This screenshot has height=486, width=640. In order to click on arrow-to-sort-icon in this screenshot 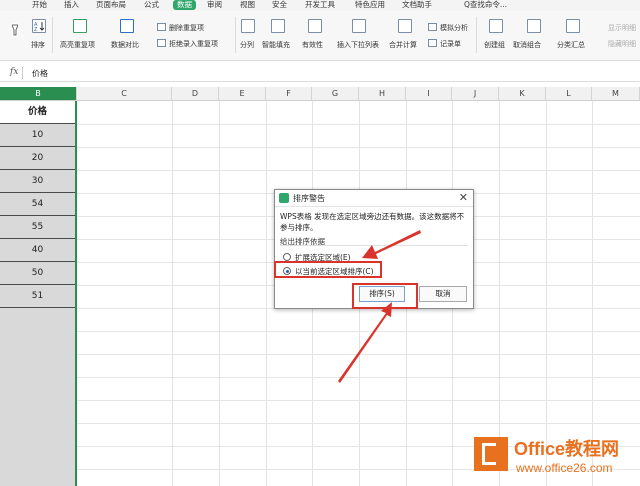, I will do `click(365, 342)`.